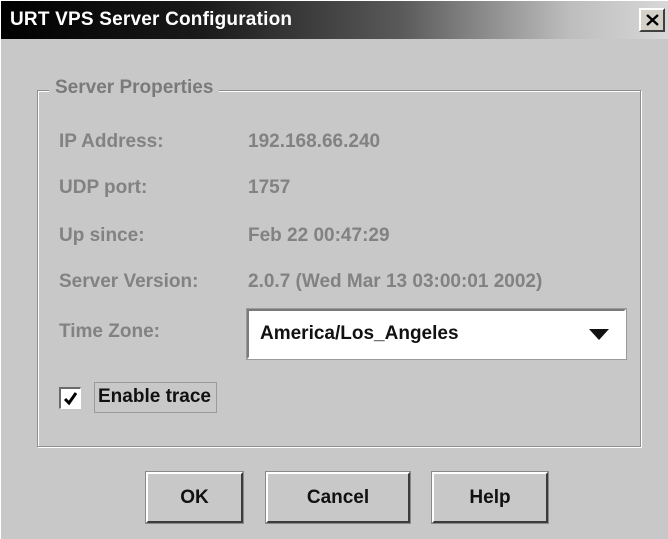 Image resolution: width=668 pixels, height=539 pixels. I want to click on up-since-value: Feb 22 00:47:29, so click(319, 235).